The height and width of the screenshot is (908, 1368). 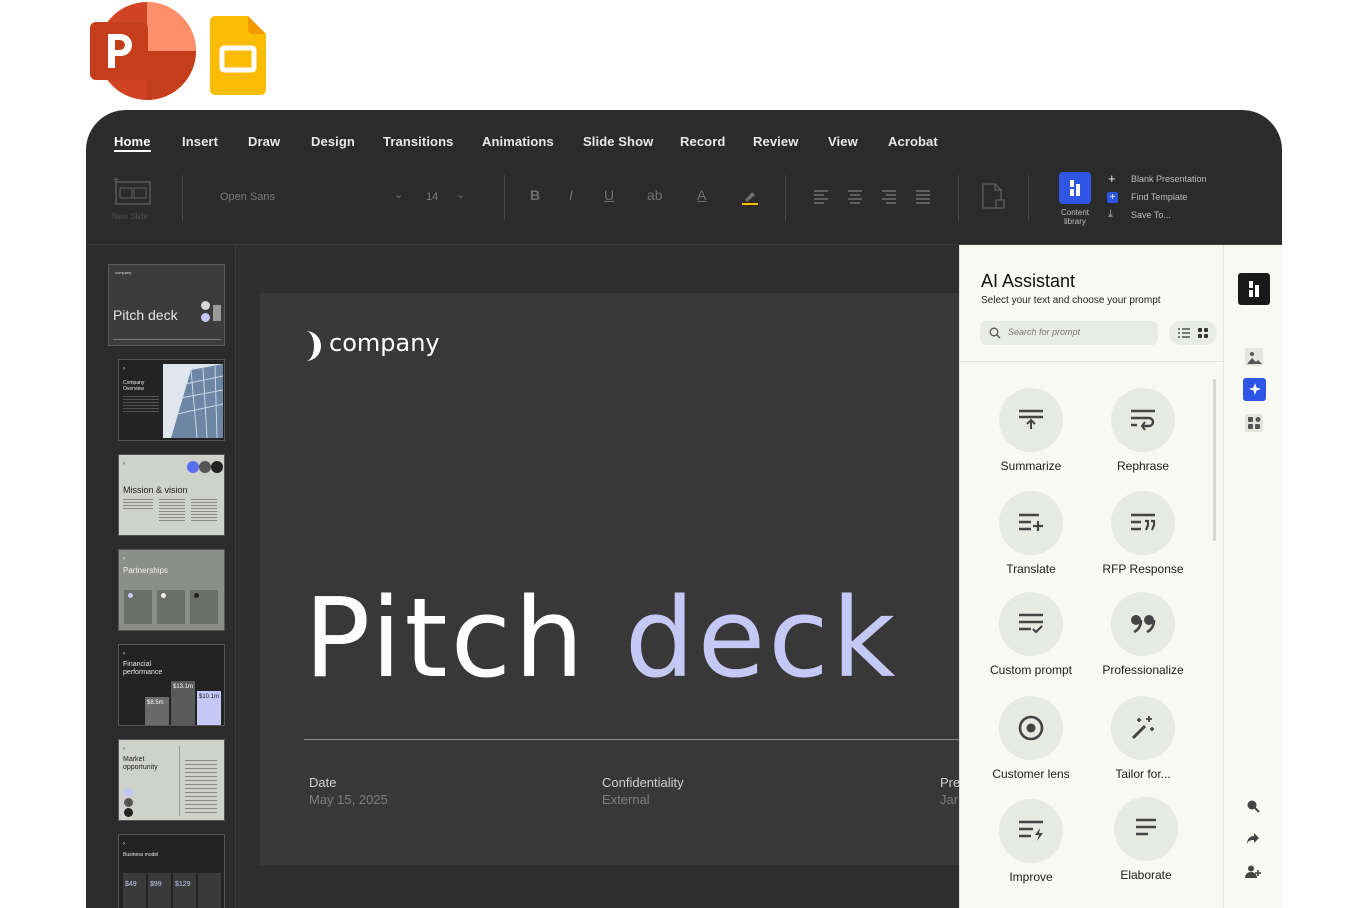 I want to click on elaborate-icon, so click(x=1146, y=827).